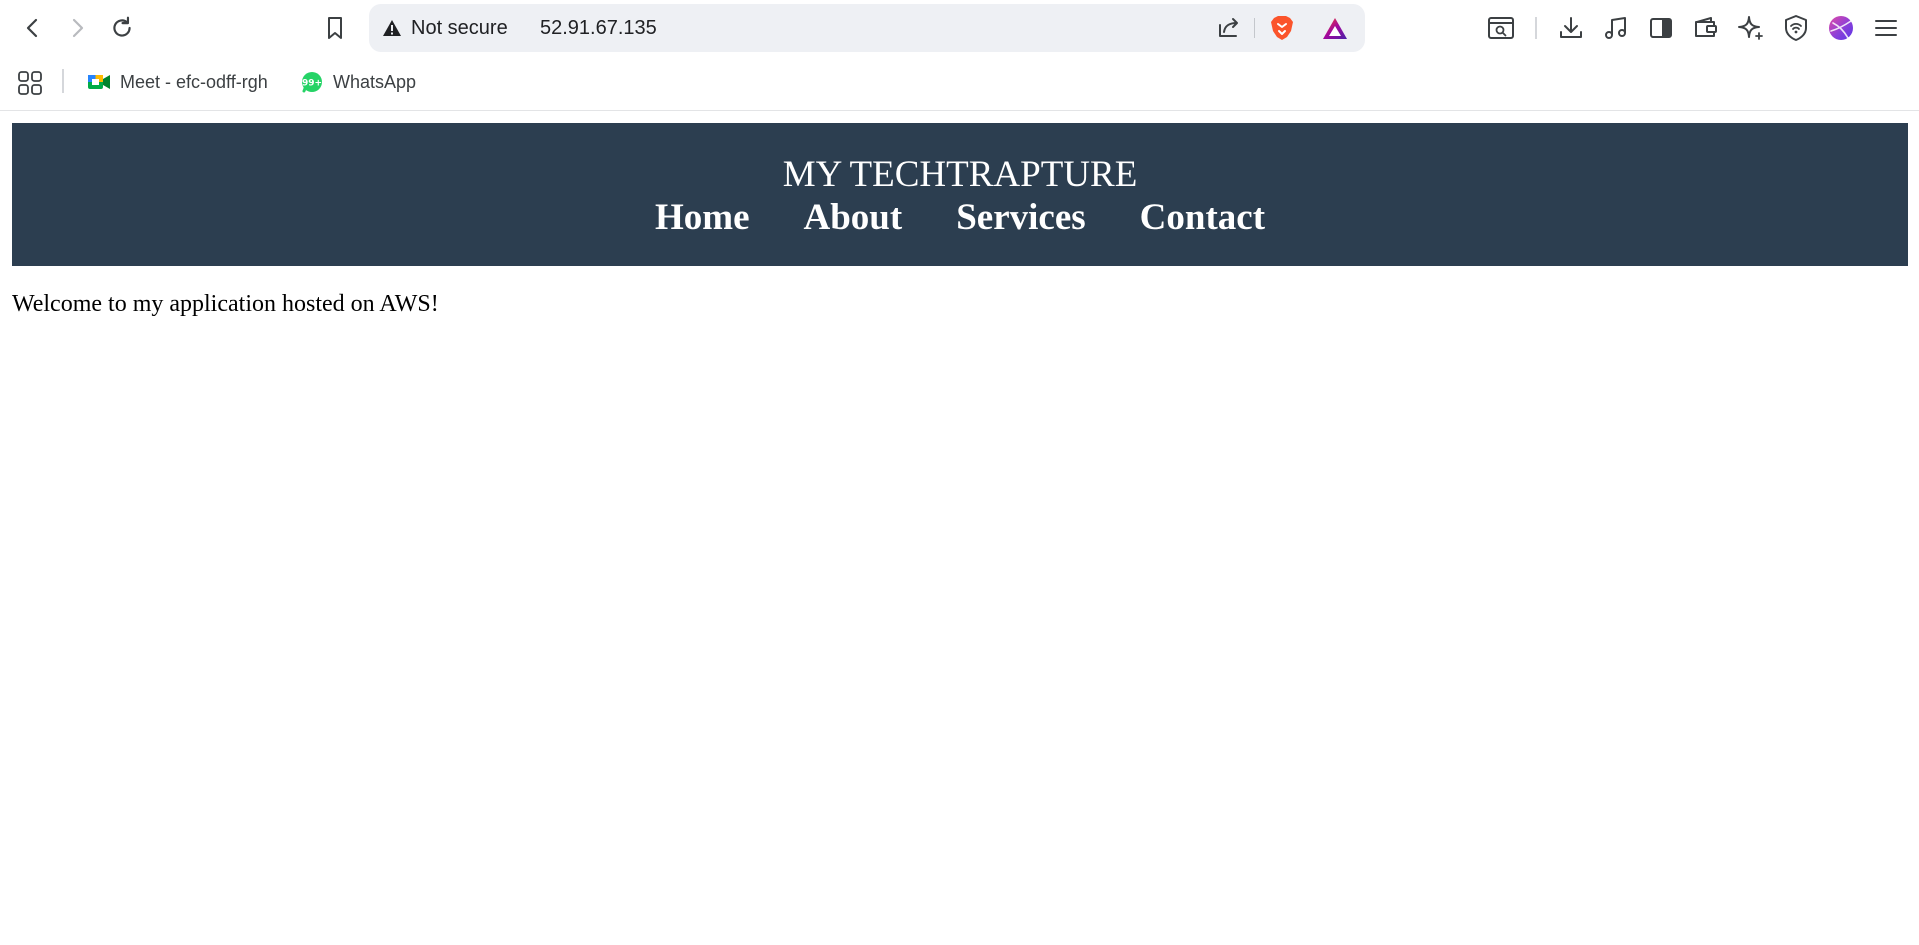 This screenshot has width=1919, height=945. I want to click on hamburger-menu-icon, so click(1886, 28).